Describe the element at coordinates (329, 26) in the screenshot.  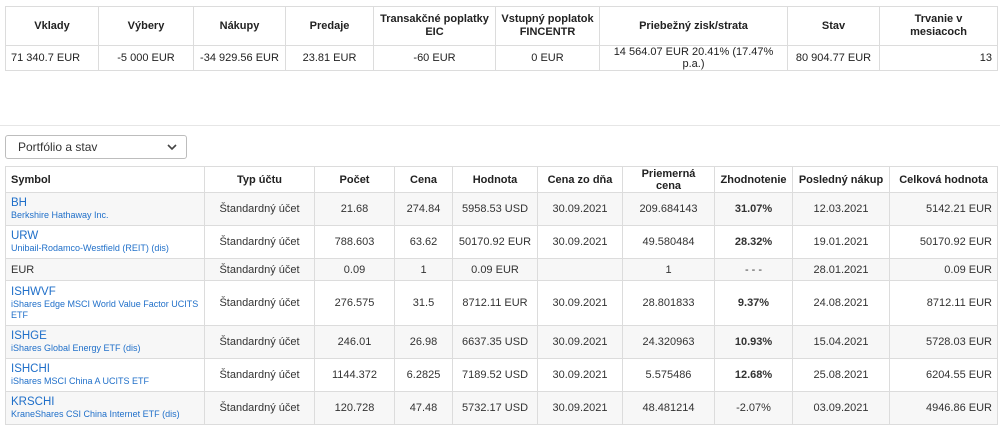
I see `summary-header-cell: Predaje` at that location.